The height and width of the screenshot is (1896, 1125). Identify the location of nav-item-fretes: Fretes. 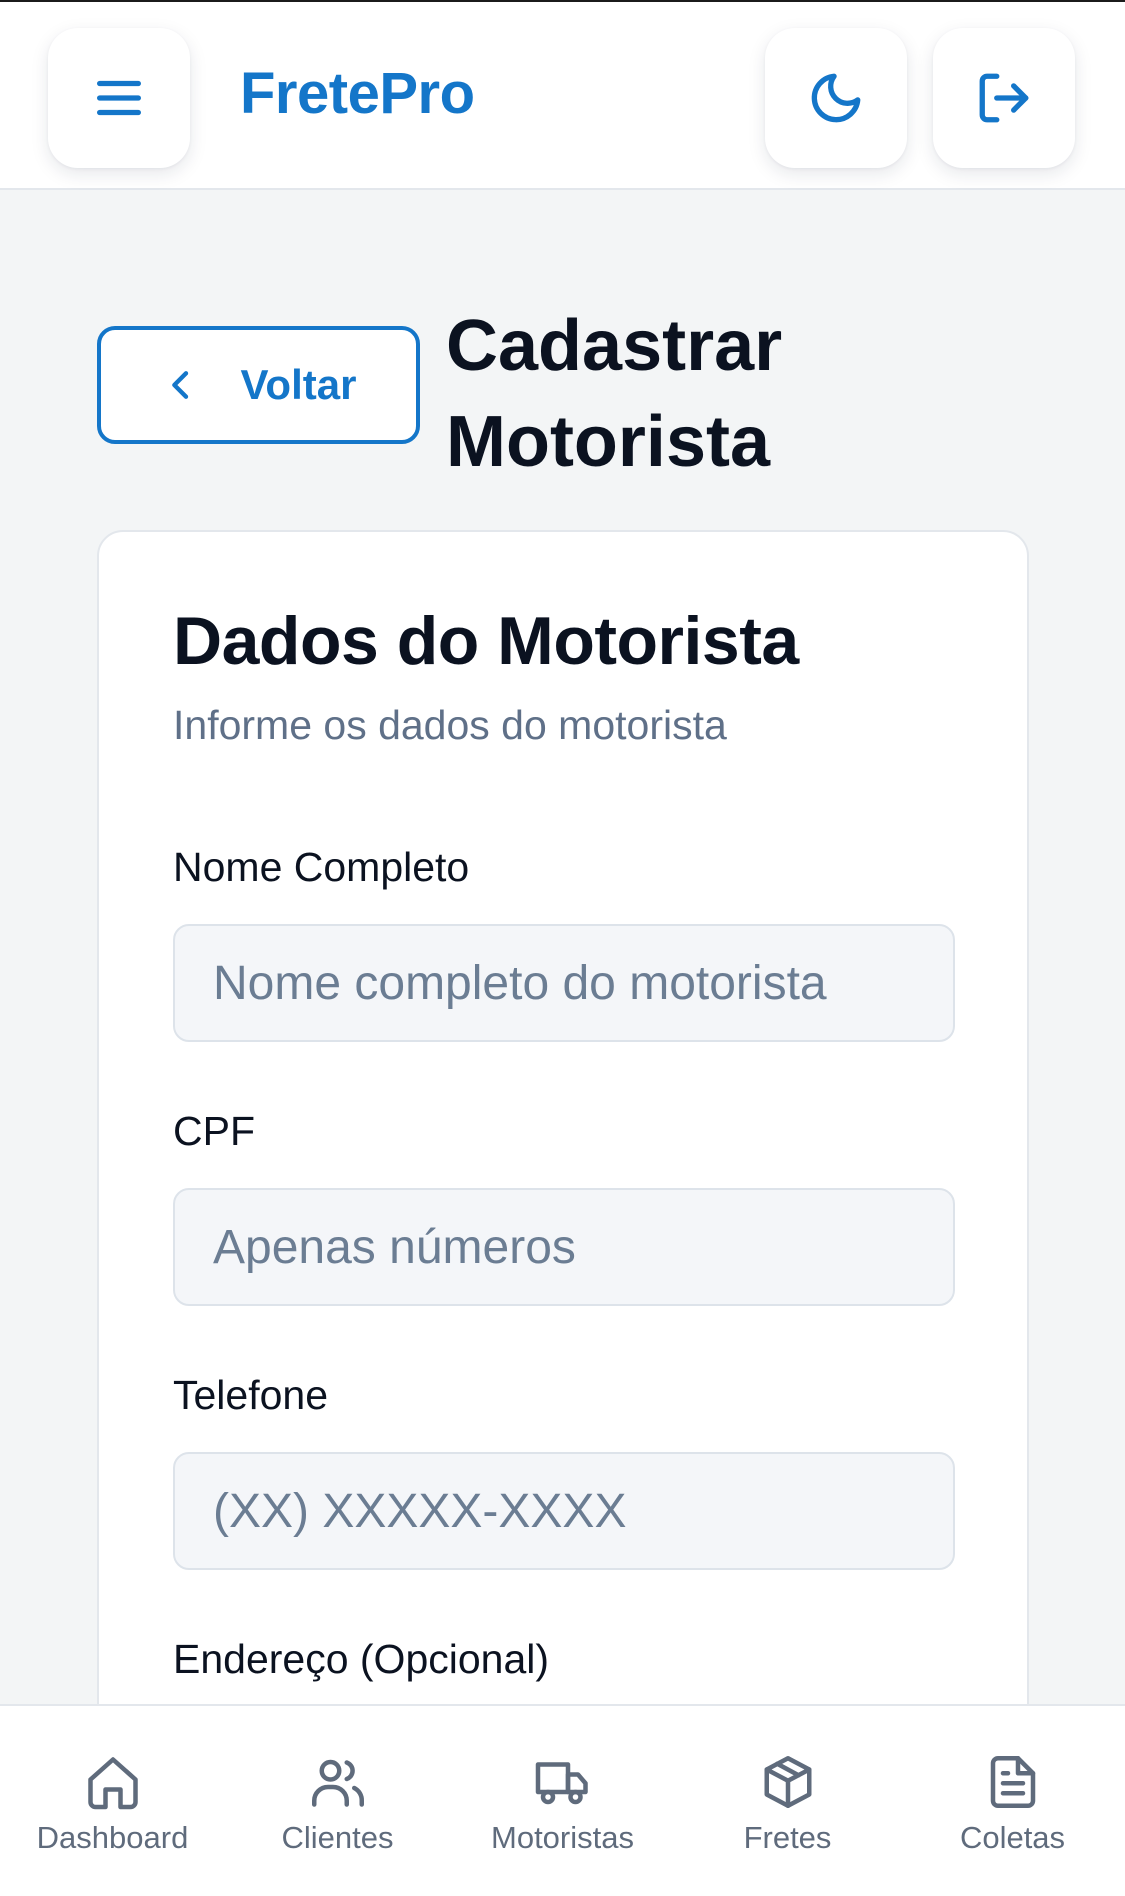
(787, 1812).